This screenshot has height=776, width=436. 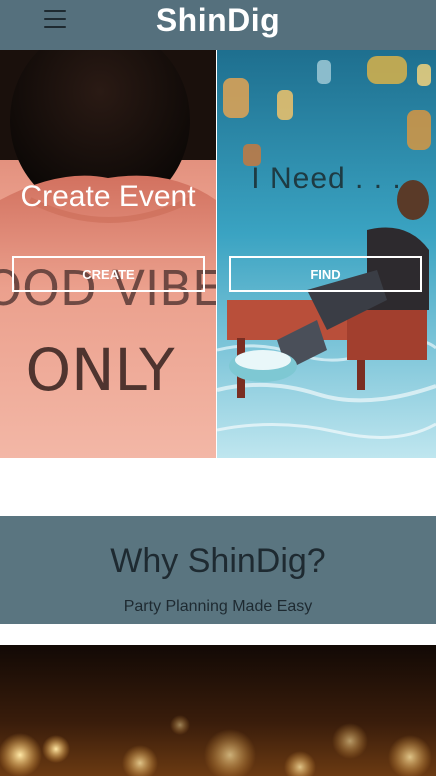 I want to click on why-shindig-section: Why ShinDig? Party Planning Made Easy, so click(x=218, y=570).